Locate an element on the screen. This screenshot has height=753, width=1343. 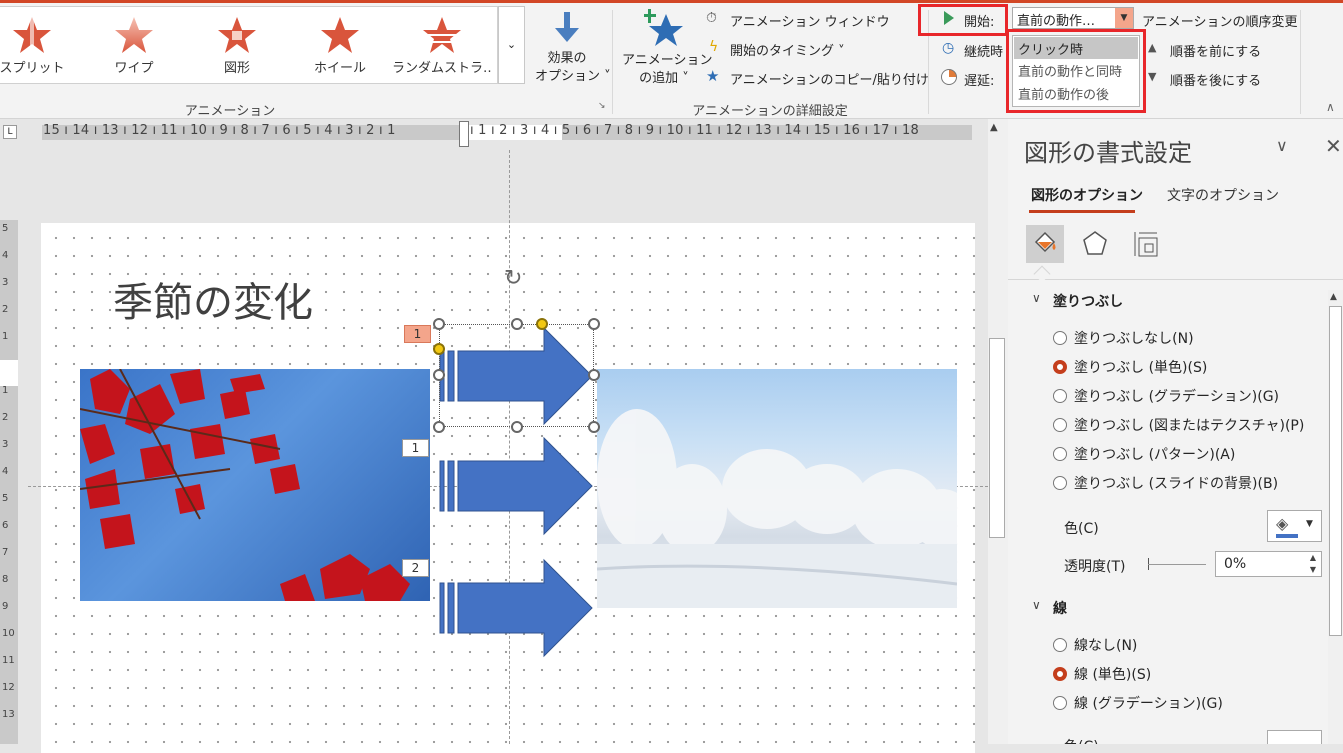
wipe-star-icon is located at coordinates (134, 35).